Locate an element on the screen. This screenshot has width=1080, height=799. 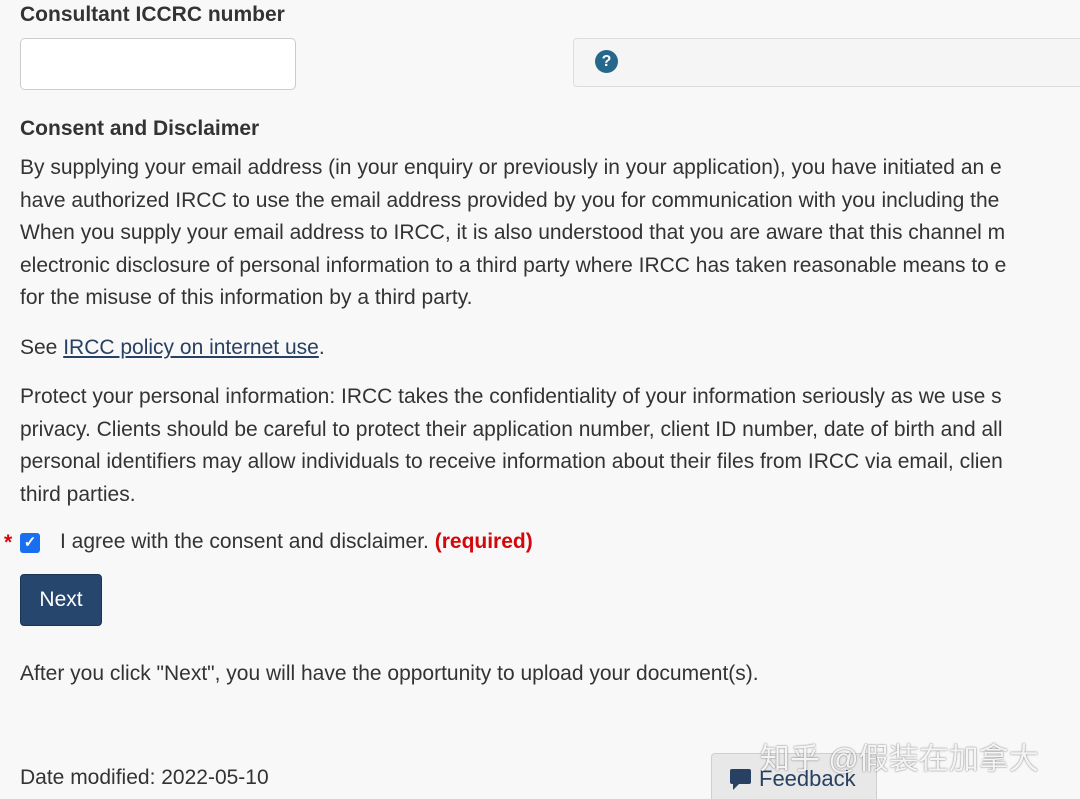
see-prefix: See is located at coordinates (42, 347).